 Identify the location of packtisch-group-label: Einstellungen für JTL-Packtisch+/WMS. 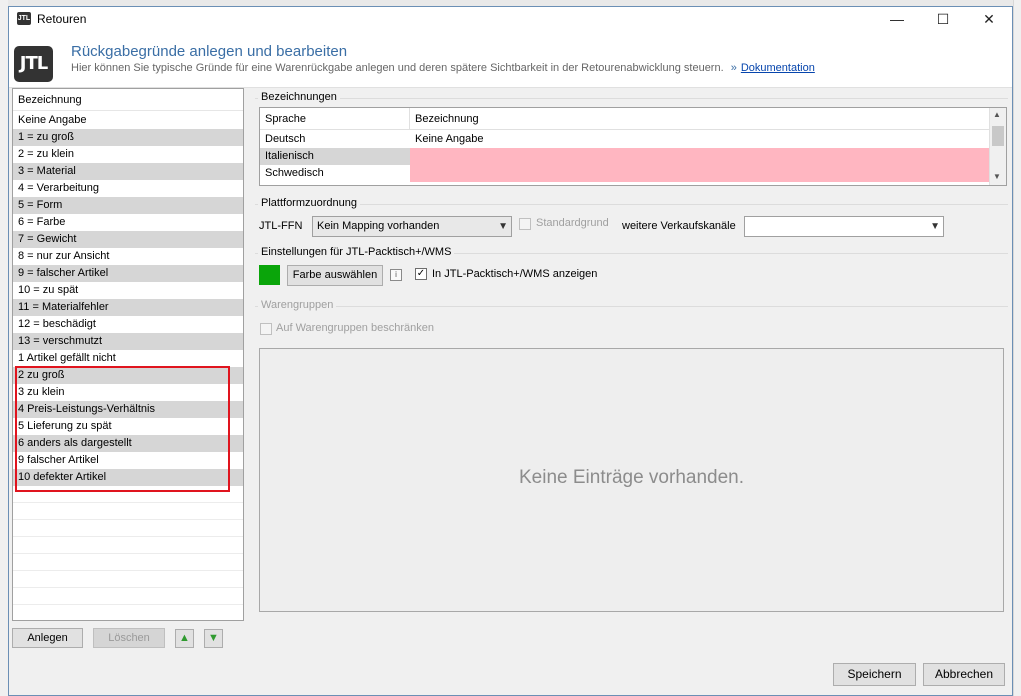
(356, 252).